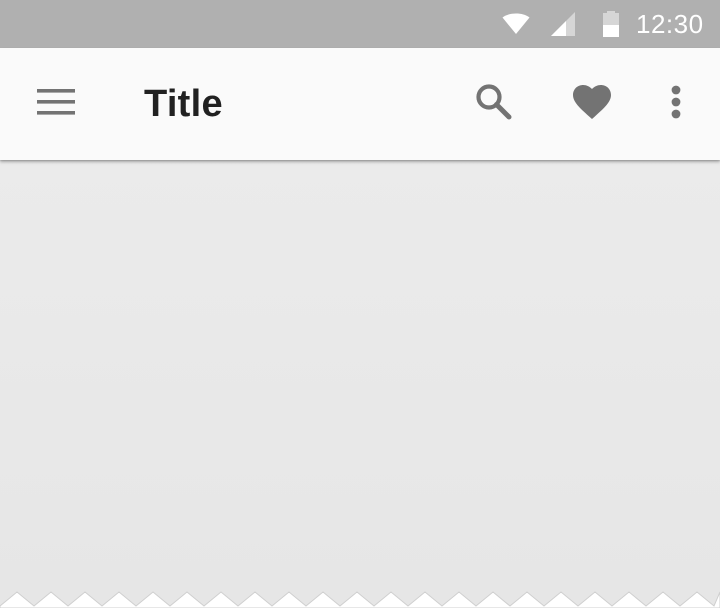 The width and height of the screenshot is (720, 608). I want to click on more-vert-icon, so click(676, 104).